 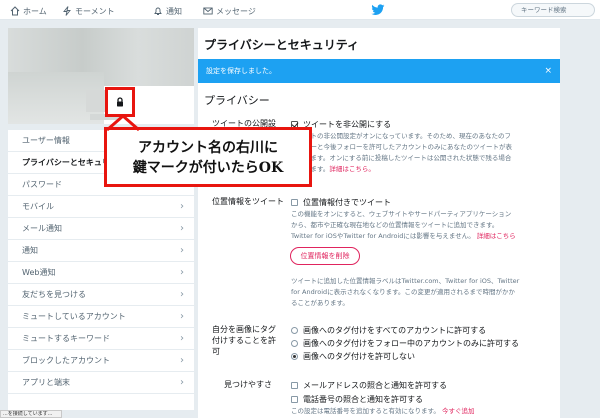 I want to click on menu-item-label: ブロックしたアカウント, so click(x=66, y=360).